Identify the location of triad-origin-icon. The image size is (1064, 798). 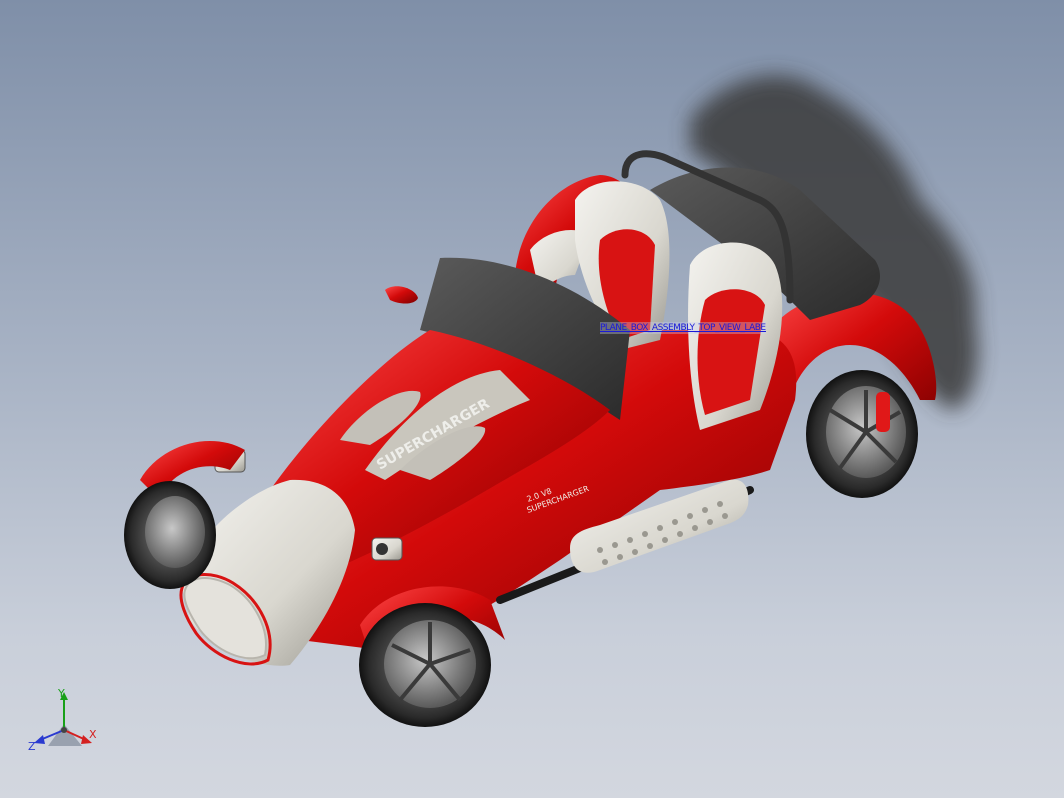
(64, 730).